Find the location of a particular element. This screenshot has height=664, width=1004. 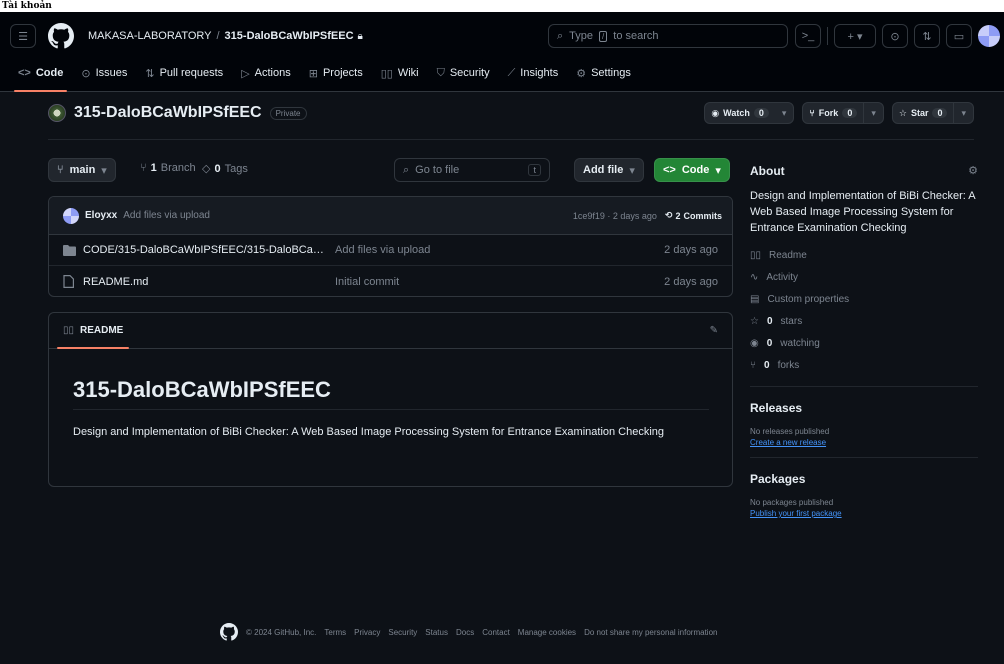

code-label: Code is located at coordinates (695, 170).